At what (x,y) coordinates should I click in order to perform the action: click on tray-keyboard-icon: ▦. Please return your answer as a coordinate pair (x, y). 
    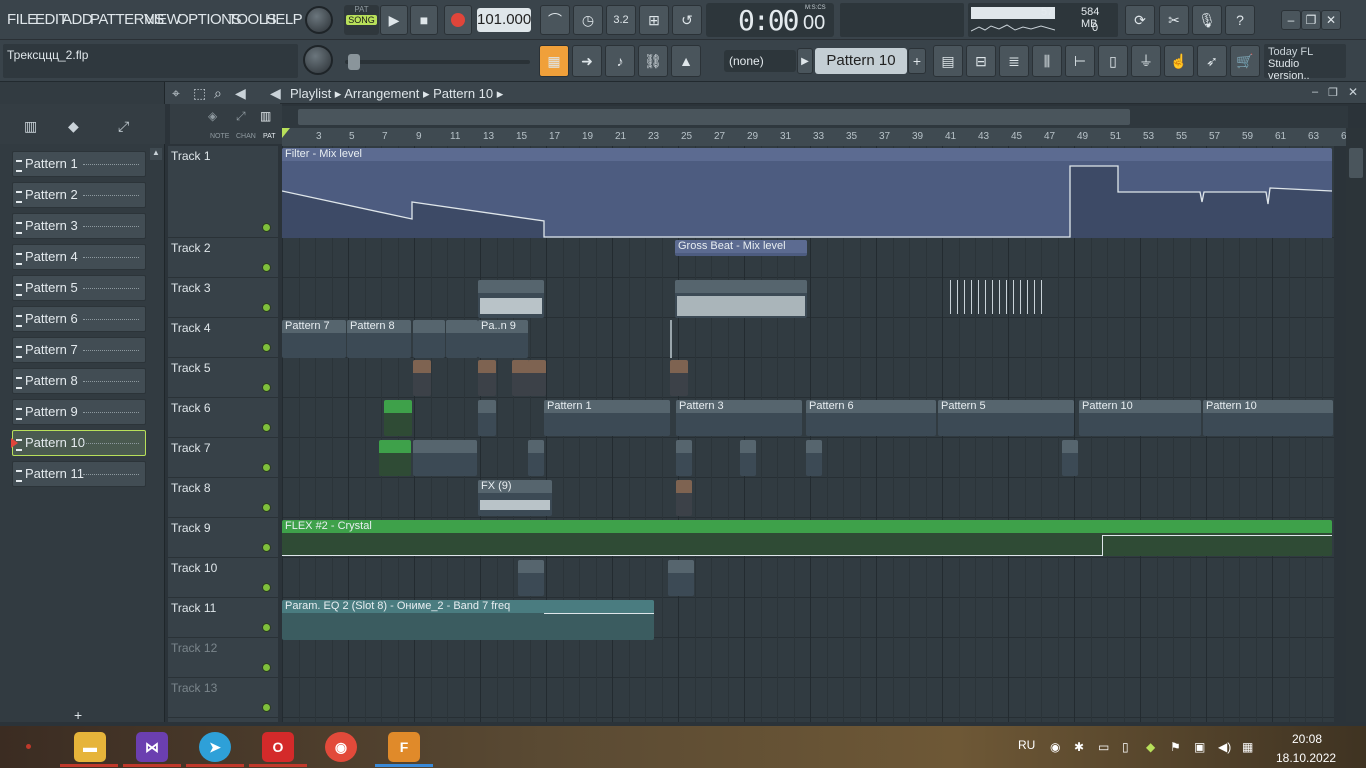
    Looking at the image, I should click on (1247, 747).